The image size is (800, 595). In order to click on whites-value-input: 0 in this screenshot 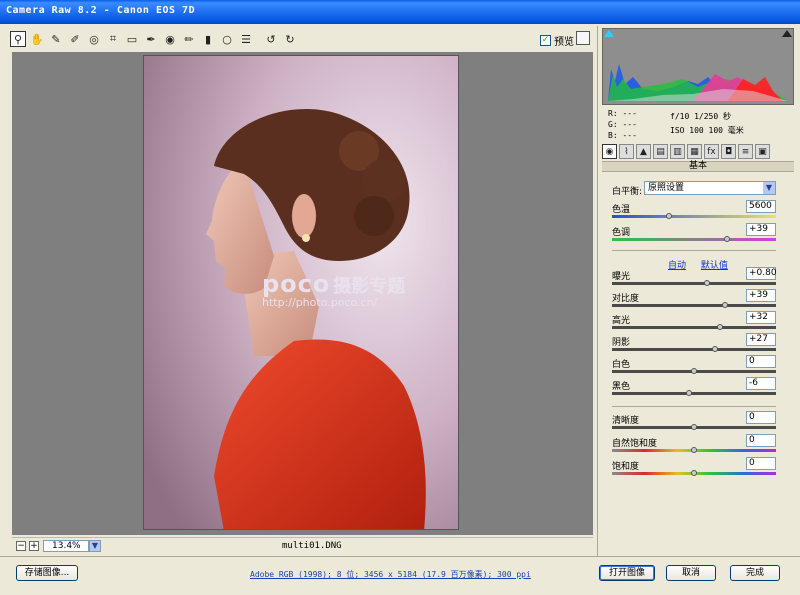, I will do `click(761, 361)`.